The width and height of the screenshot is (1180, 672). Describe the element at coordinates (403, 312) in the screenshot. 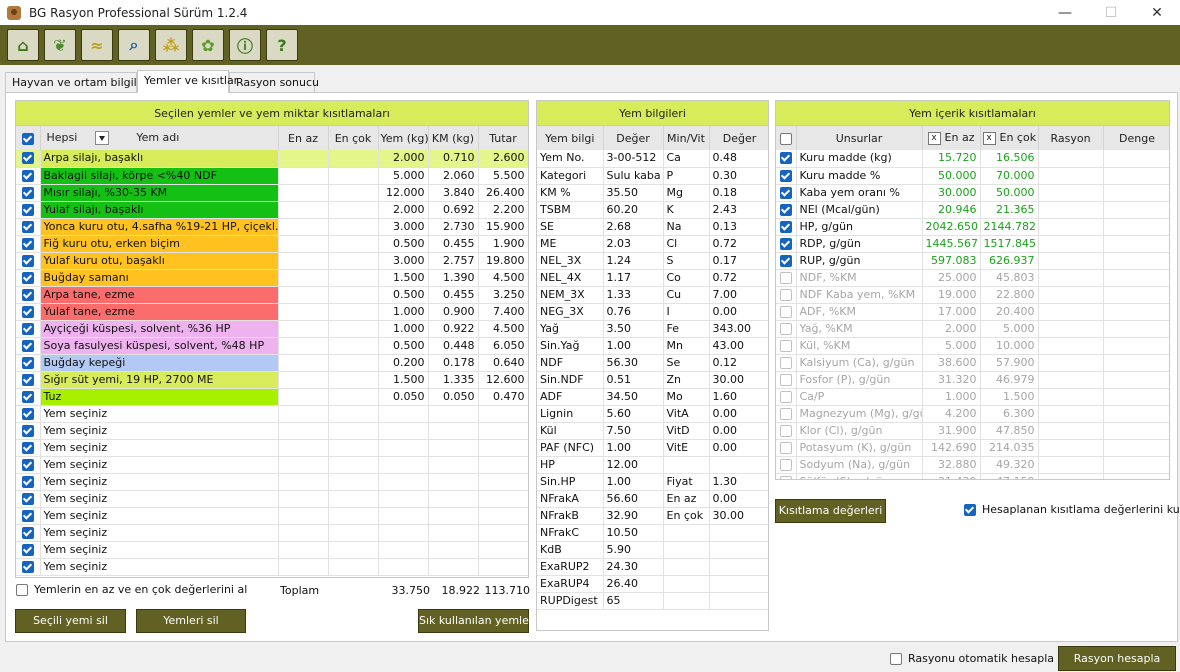

I see `feed-kg-cell: 1.000` at that location.